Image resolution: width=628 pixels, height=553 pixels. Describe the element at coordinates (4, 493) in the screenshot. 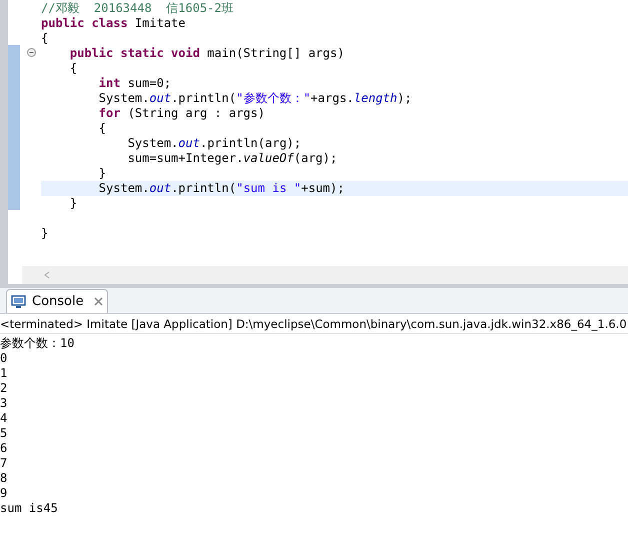

I see `console-output-line: 9` at that location.